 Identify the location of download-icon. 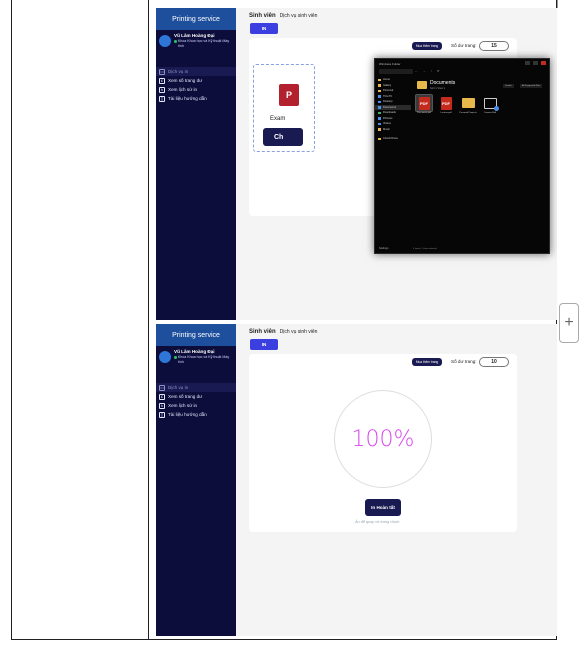
(379, 112).